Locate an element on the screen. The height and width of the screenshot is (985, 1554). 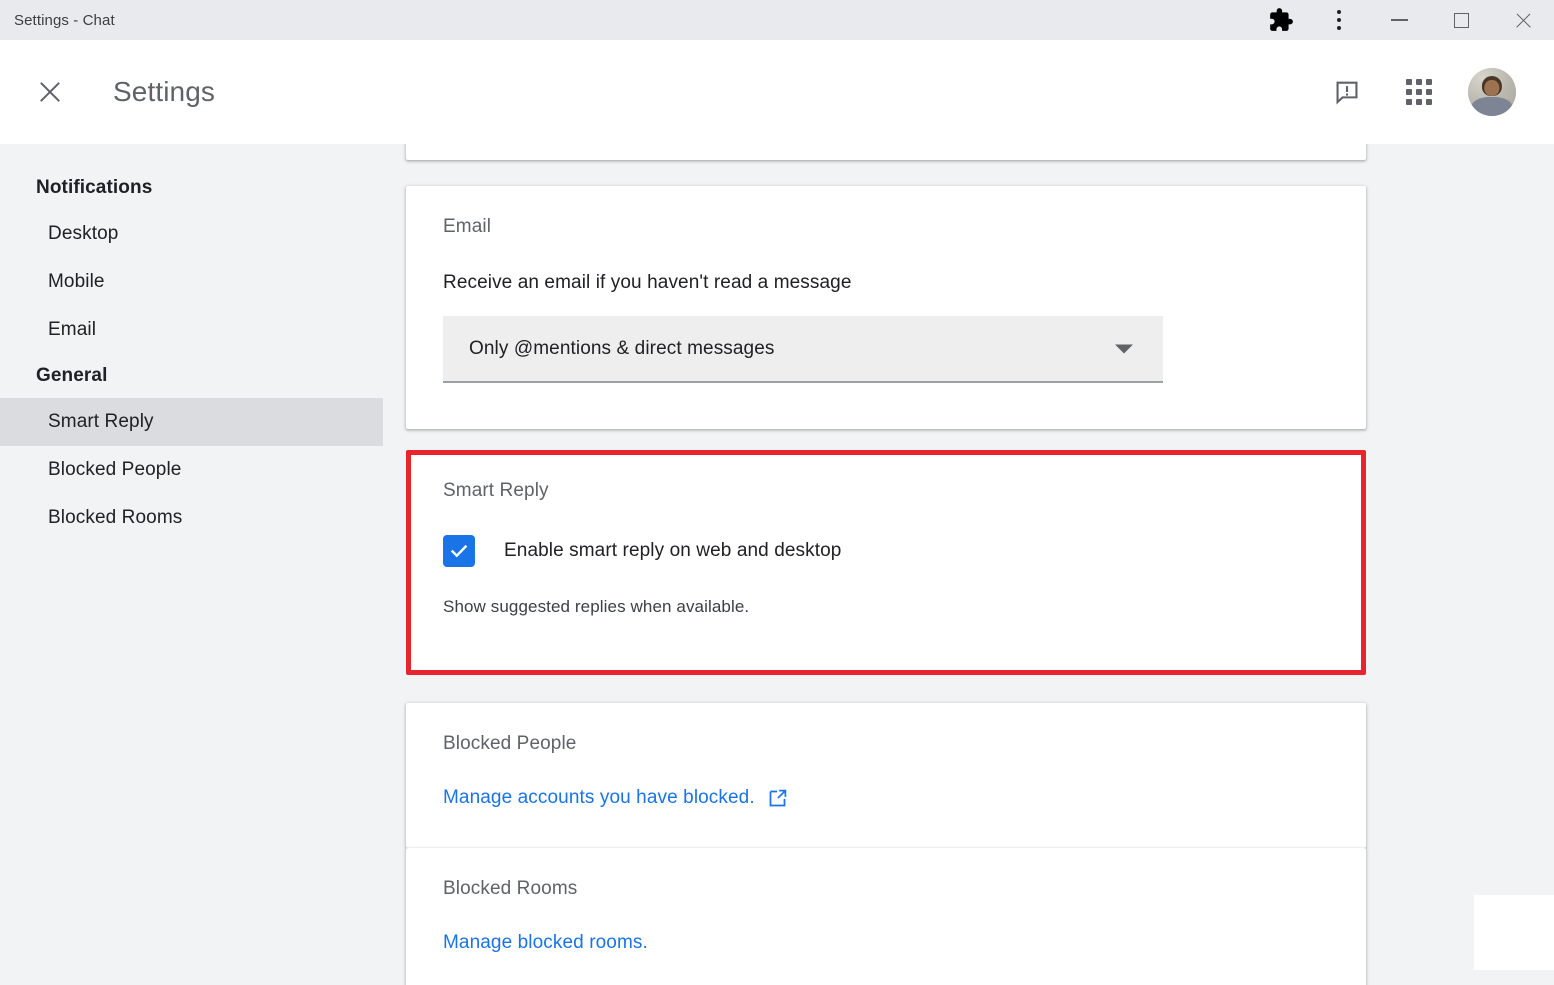
smart-reply-checkbox is located at coordinates (459, 551).